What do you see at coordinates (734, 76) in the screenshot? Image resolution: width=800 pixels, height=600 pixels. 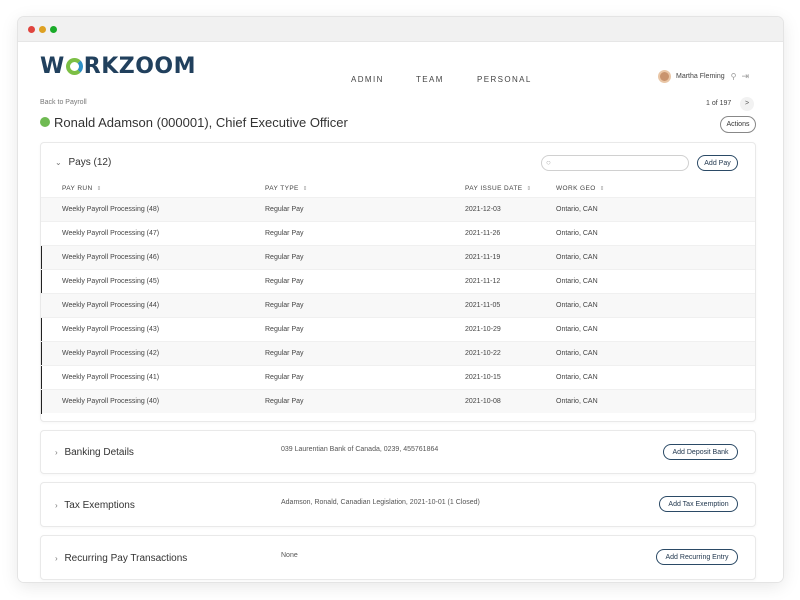 I see `location-pin-icon: ⚲` at bounding box center [734, 76].